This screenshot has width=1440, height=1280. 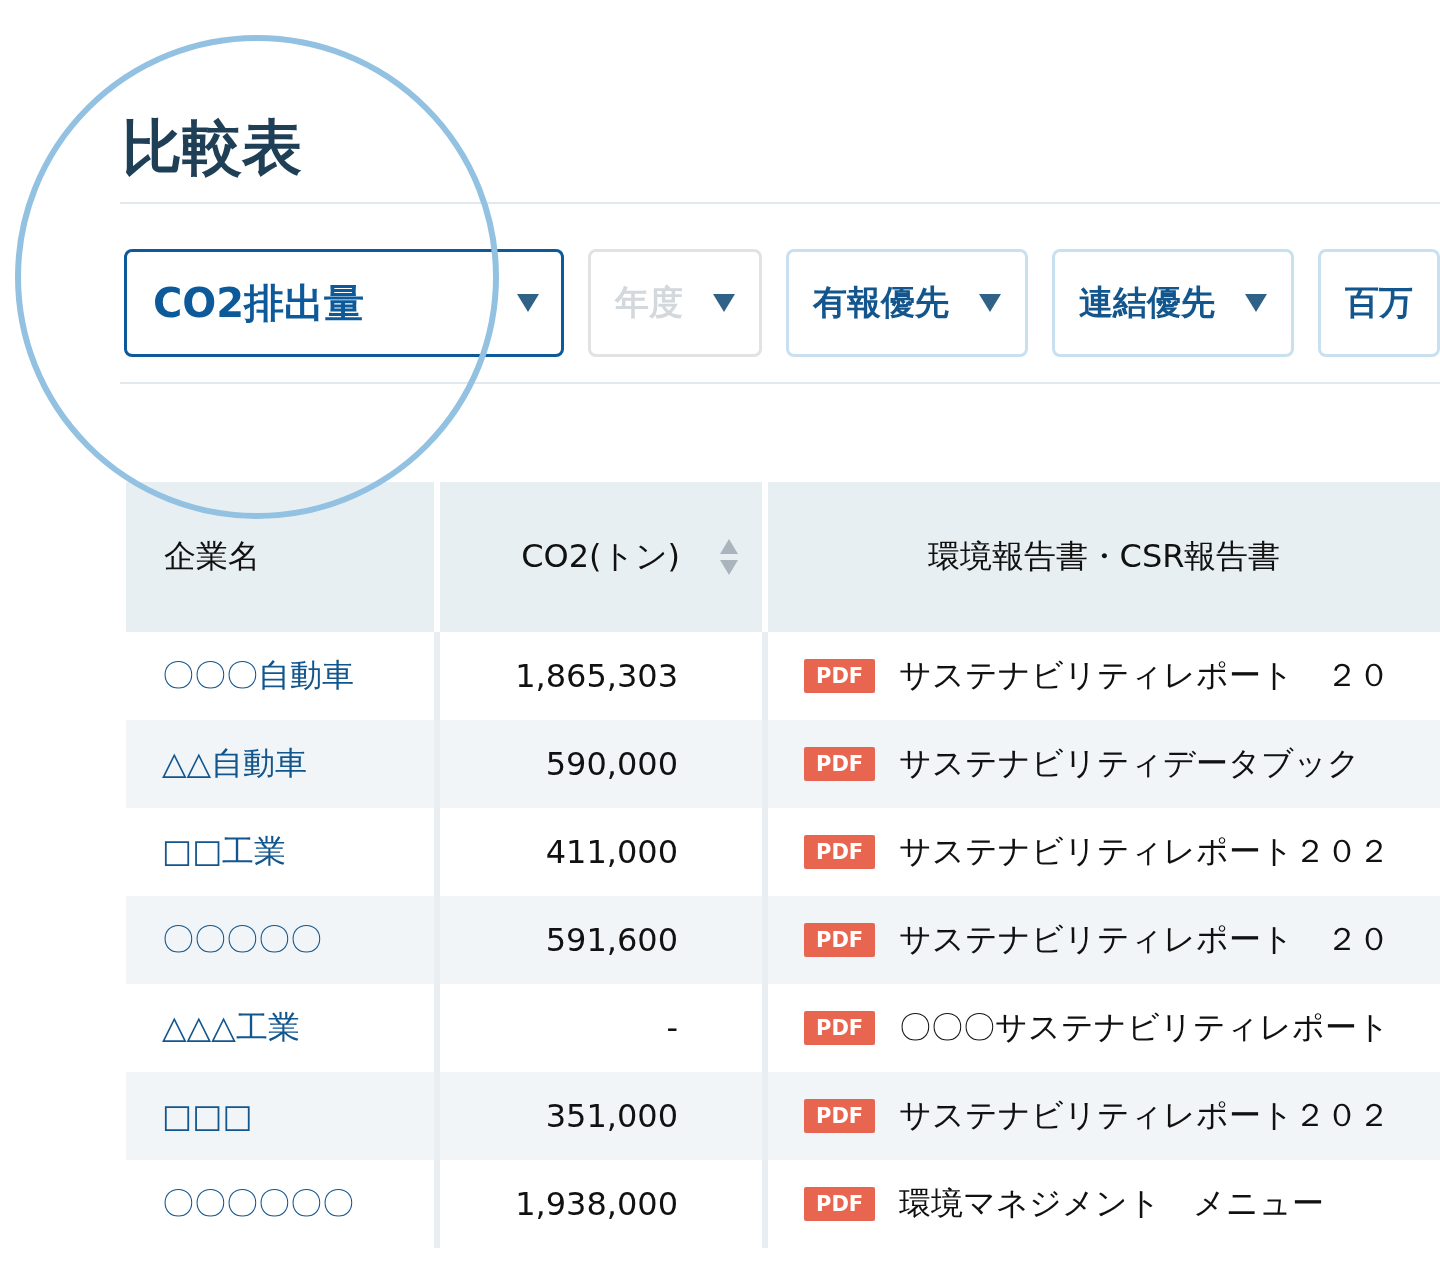 What do you see at coordinates (1145, 1028) in the screenshot?
I see `report-link: 〇〇〇サステナビリティレポート` at bounding box center [1145, 1028].